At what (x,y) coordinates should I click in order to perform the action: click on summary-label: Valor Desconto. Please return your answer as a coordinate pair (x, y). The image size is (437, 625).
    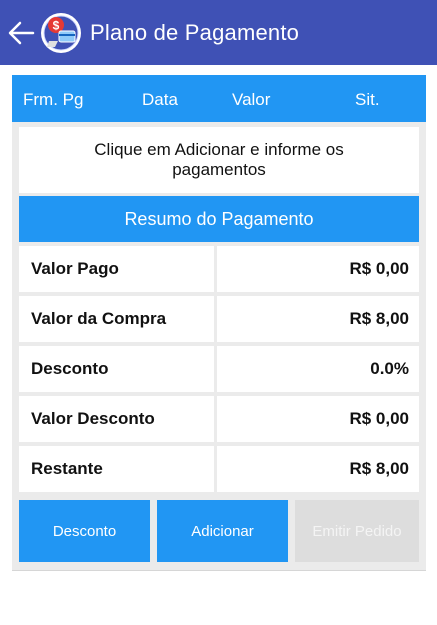
    Looking at the image, I should click on (116, 419).